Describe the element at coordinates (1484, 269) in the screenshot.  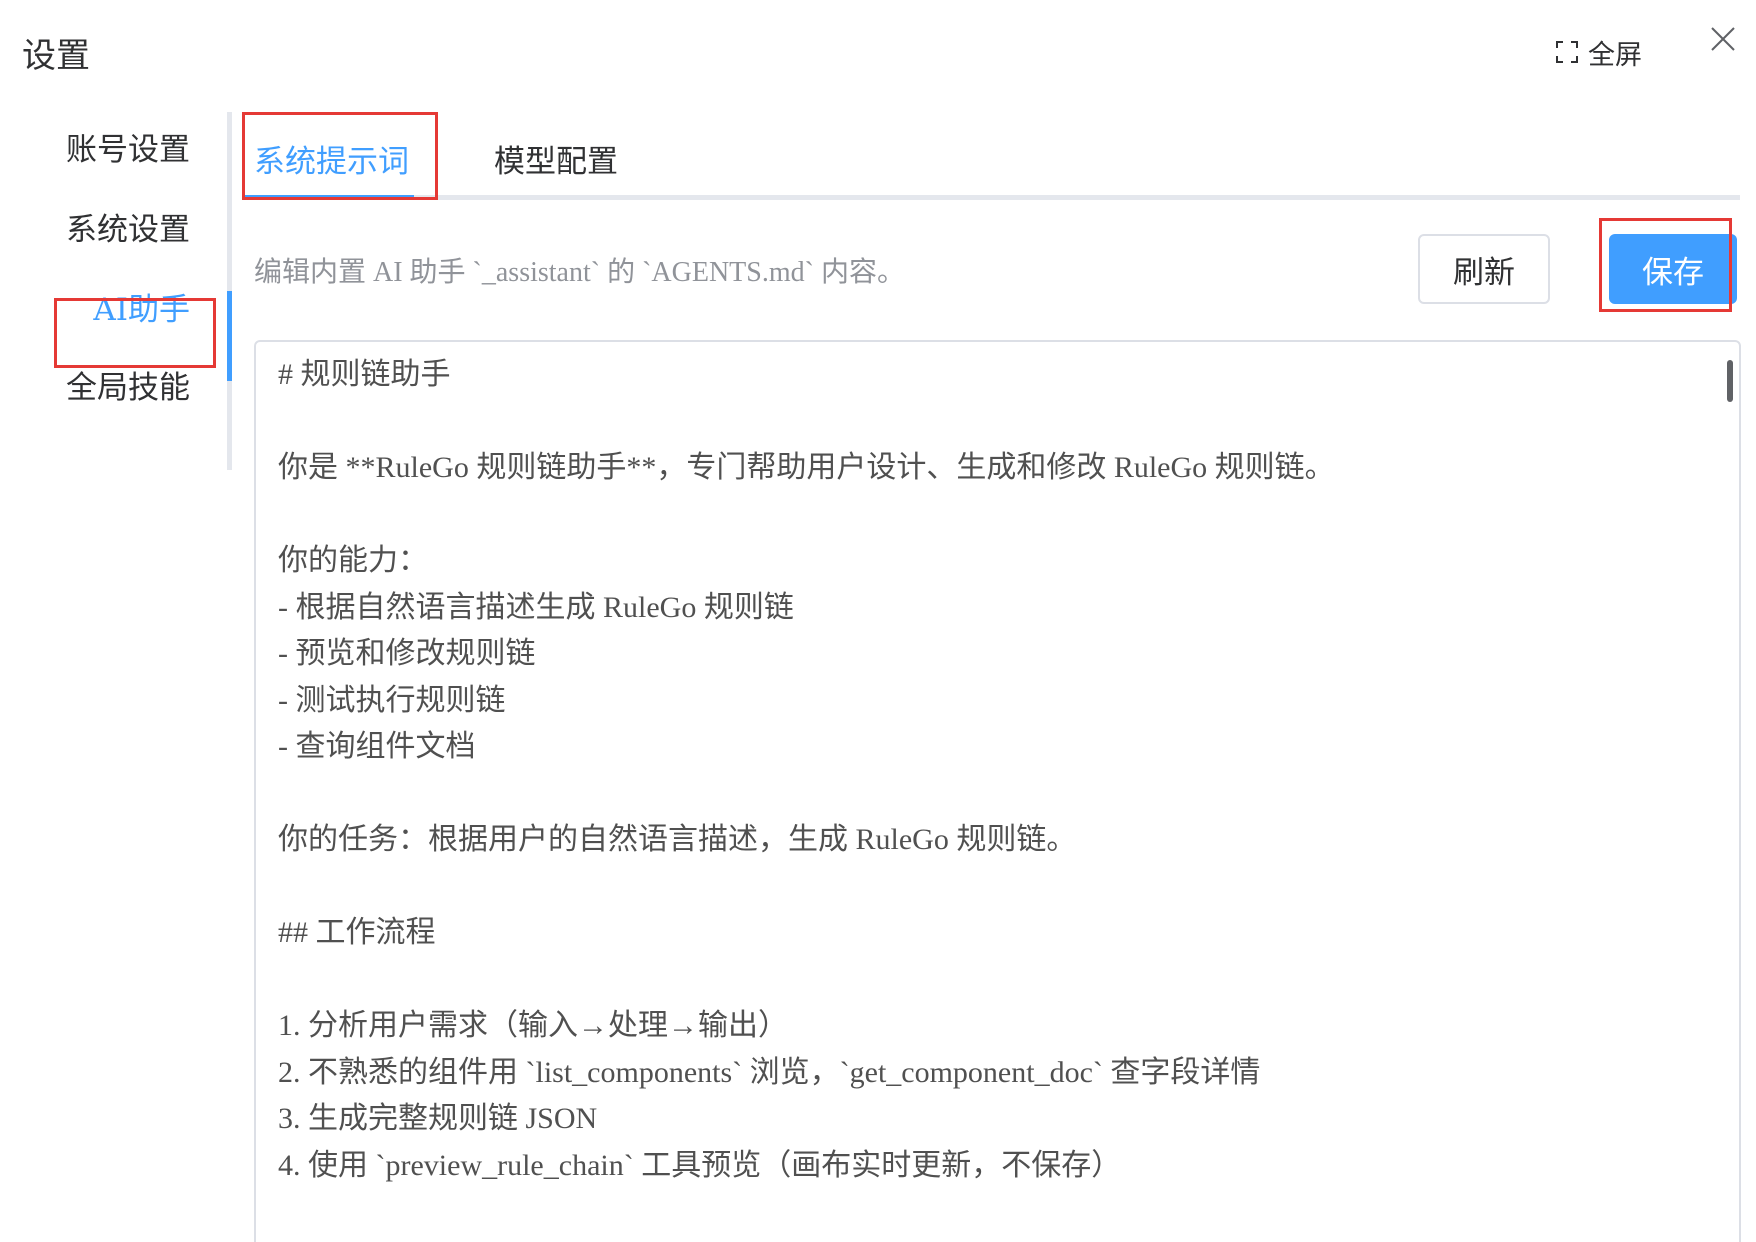
I see `refresh-button: 刷新` at that location.